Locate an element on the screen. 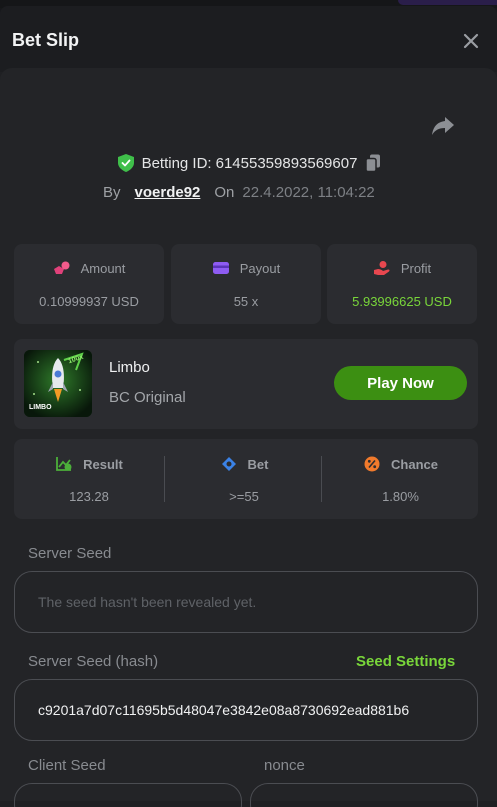 This screenshot has width=497, height=807. play-now-button: Play Now is located at coordinates (400, 383).